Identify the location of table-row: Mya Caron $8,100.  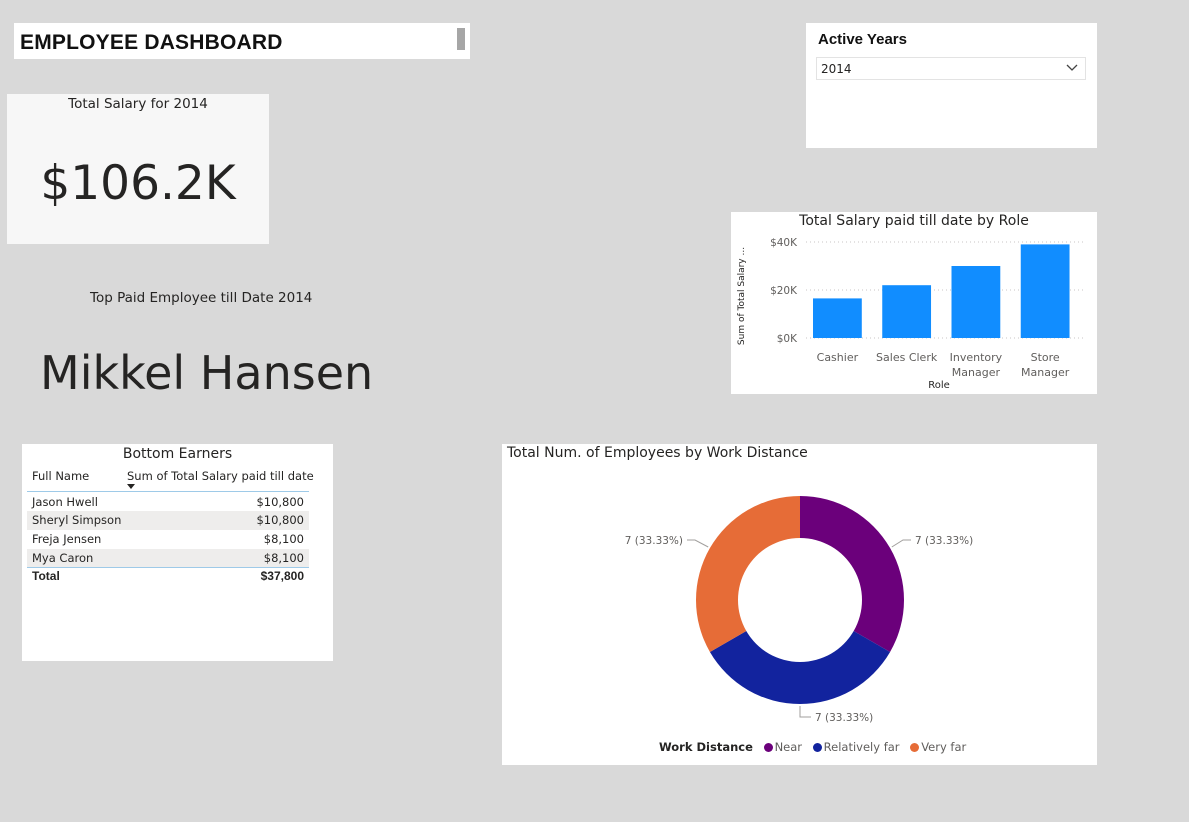
(168, 558).